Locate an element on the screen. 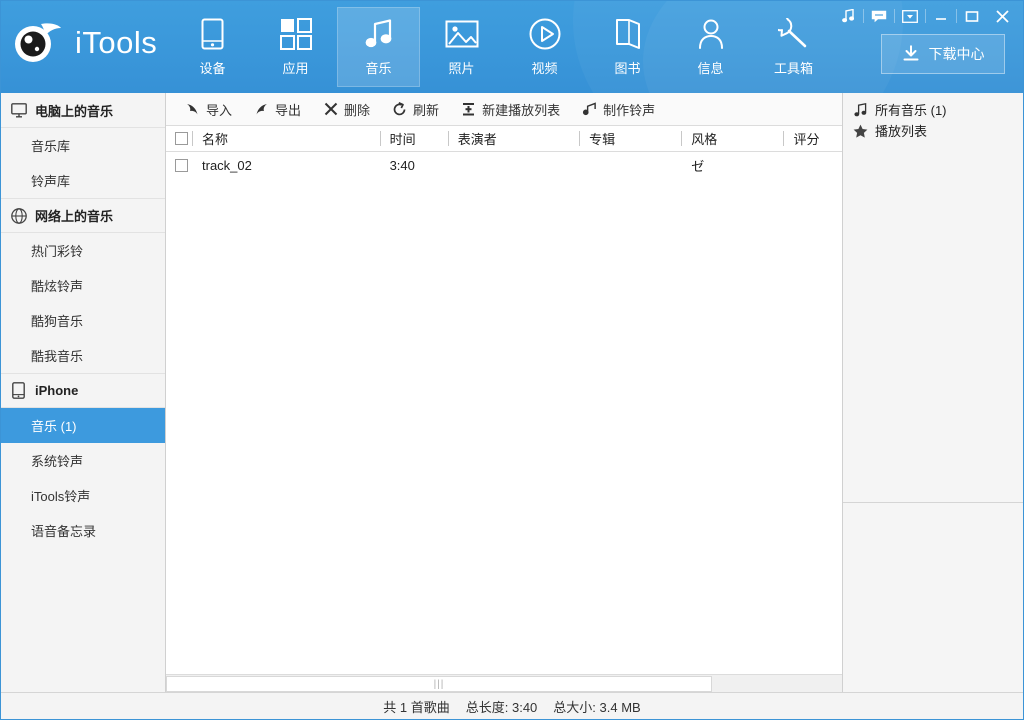 This screenshot has width=1024, height=720. message-icon is located at coordinates (879, 16).